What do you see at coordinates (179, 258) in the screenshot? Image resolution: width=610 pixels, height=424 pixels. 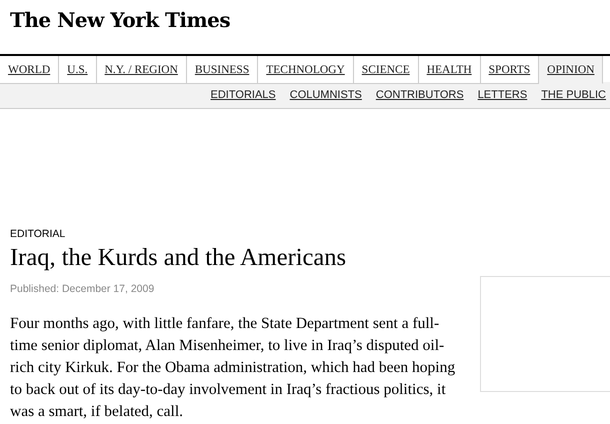 I see `headline: Iraq, the Kurds and the Americans` at bounding box center [179, 258].